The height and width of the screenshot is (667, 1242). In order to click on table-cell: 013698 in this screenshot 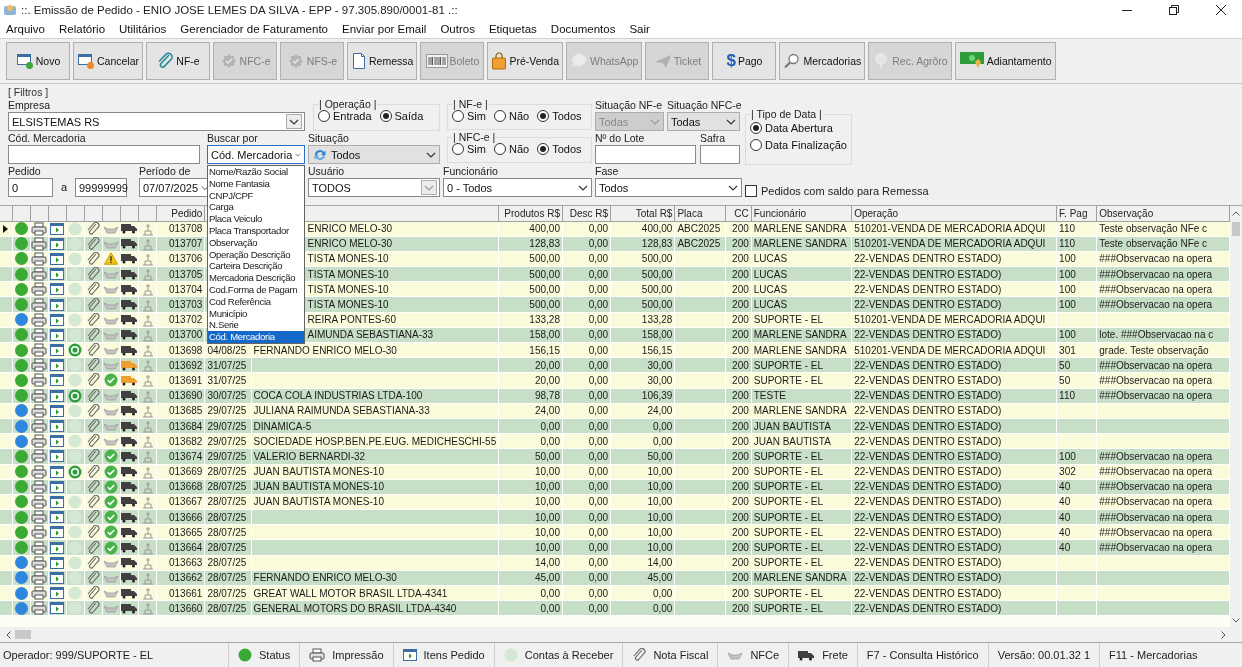, I will do `click(180, 350)`.